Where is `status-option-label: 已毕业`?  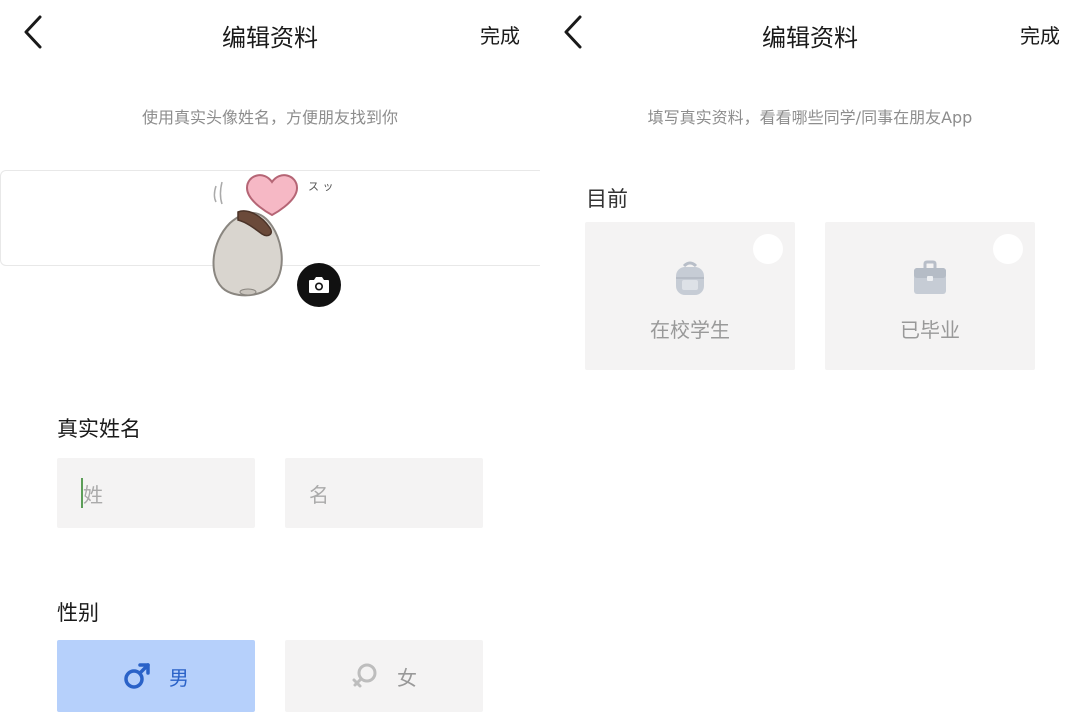
status-option-label: 已毕业 is located at coordinates (930, 330).